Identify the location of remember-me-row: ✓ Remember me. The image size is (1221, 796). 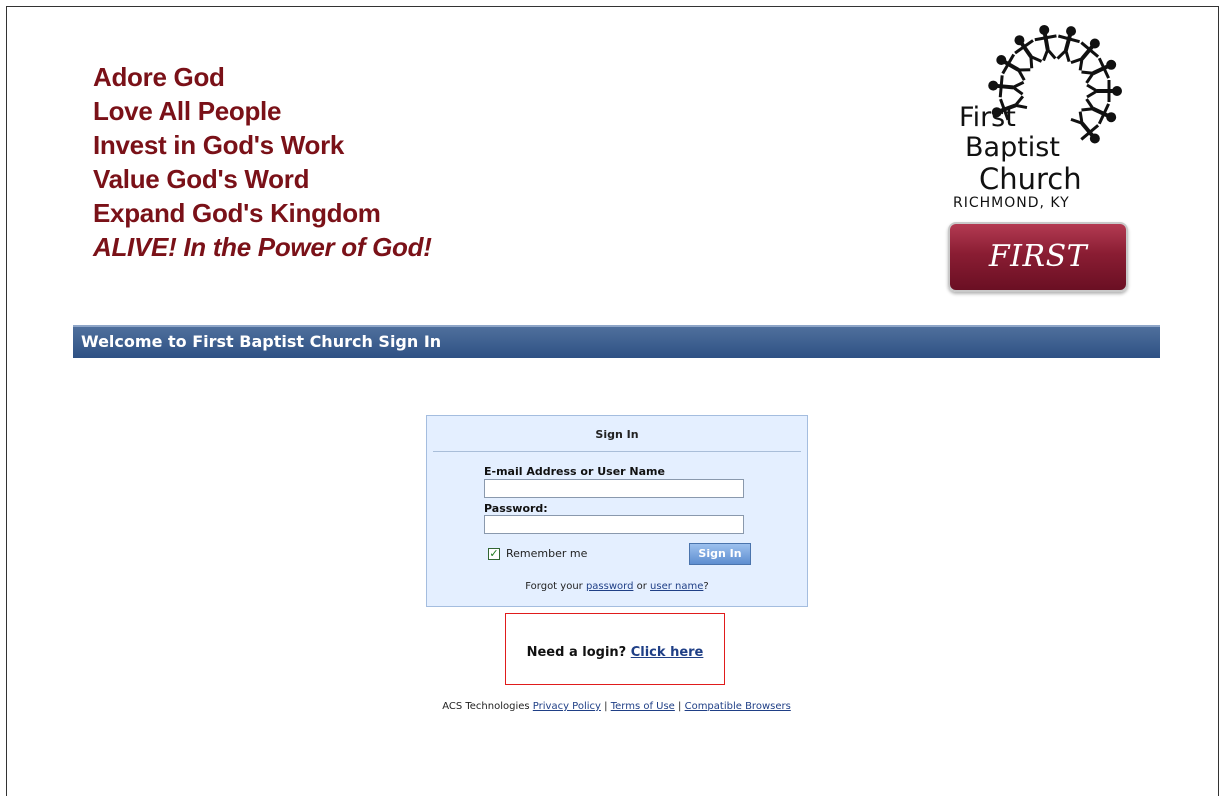
(537, 553).